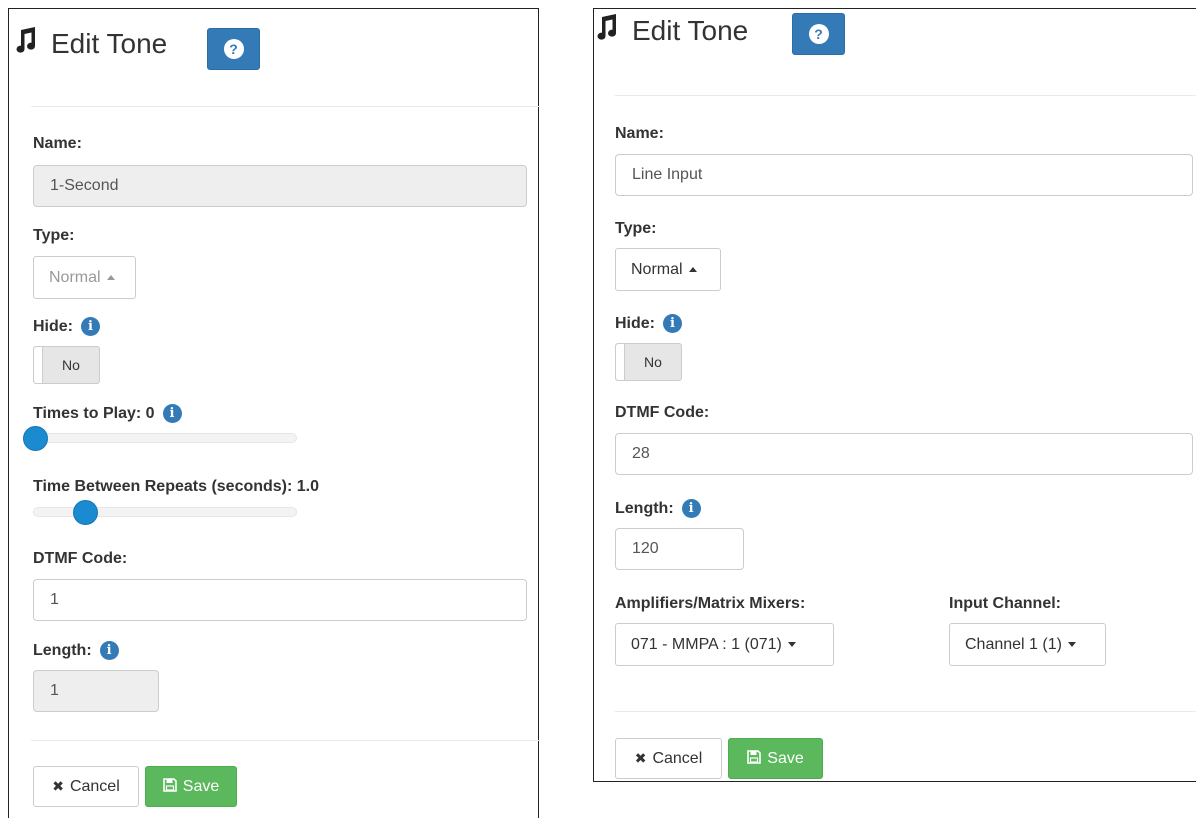 The height and width of the screenshot is (818, 1196). I want to click on input-channel-label: Input Channel:, so click(1005, 603).